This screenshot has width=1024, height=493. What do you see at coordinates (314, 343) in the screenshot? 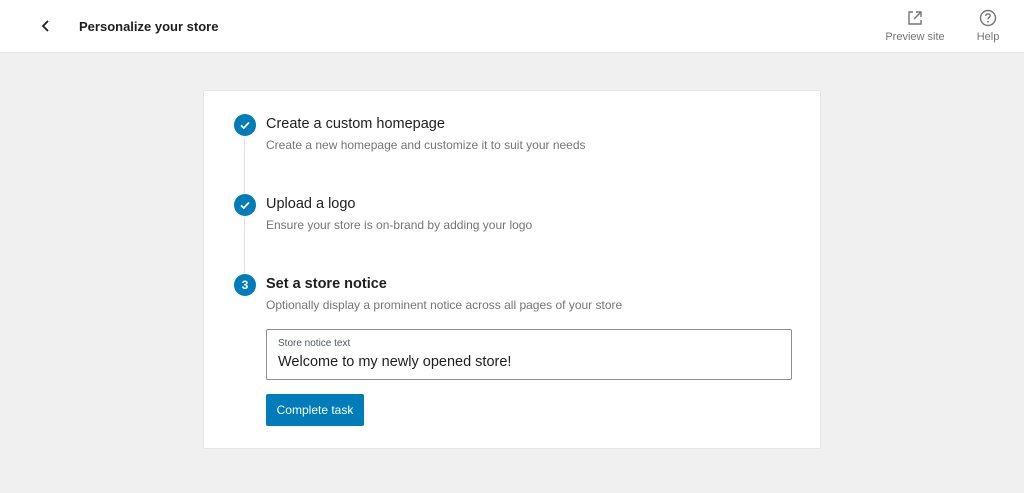
I see `store-notice-label: Store notice text` at bounding box center [314, 343].